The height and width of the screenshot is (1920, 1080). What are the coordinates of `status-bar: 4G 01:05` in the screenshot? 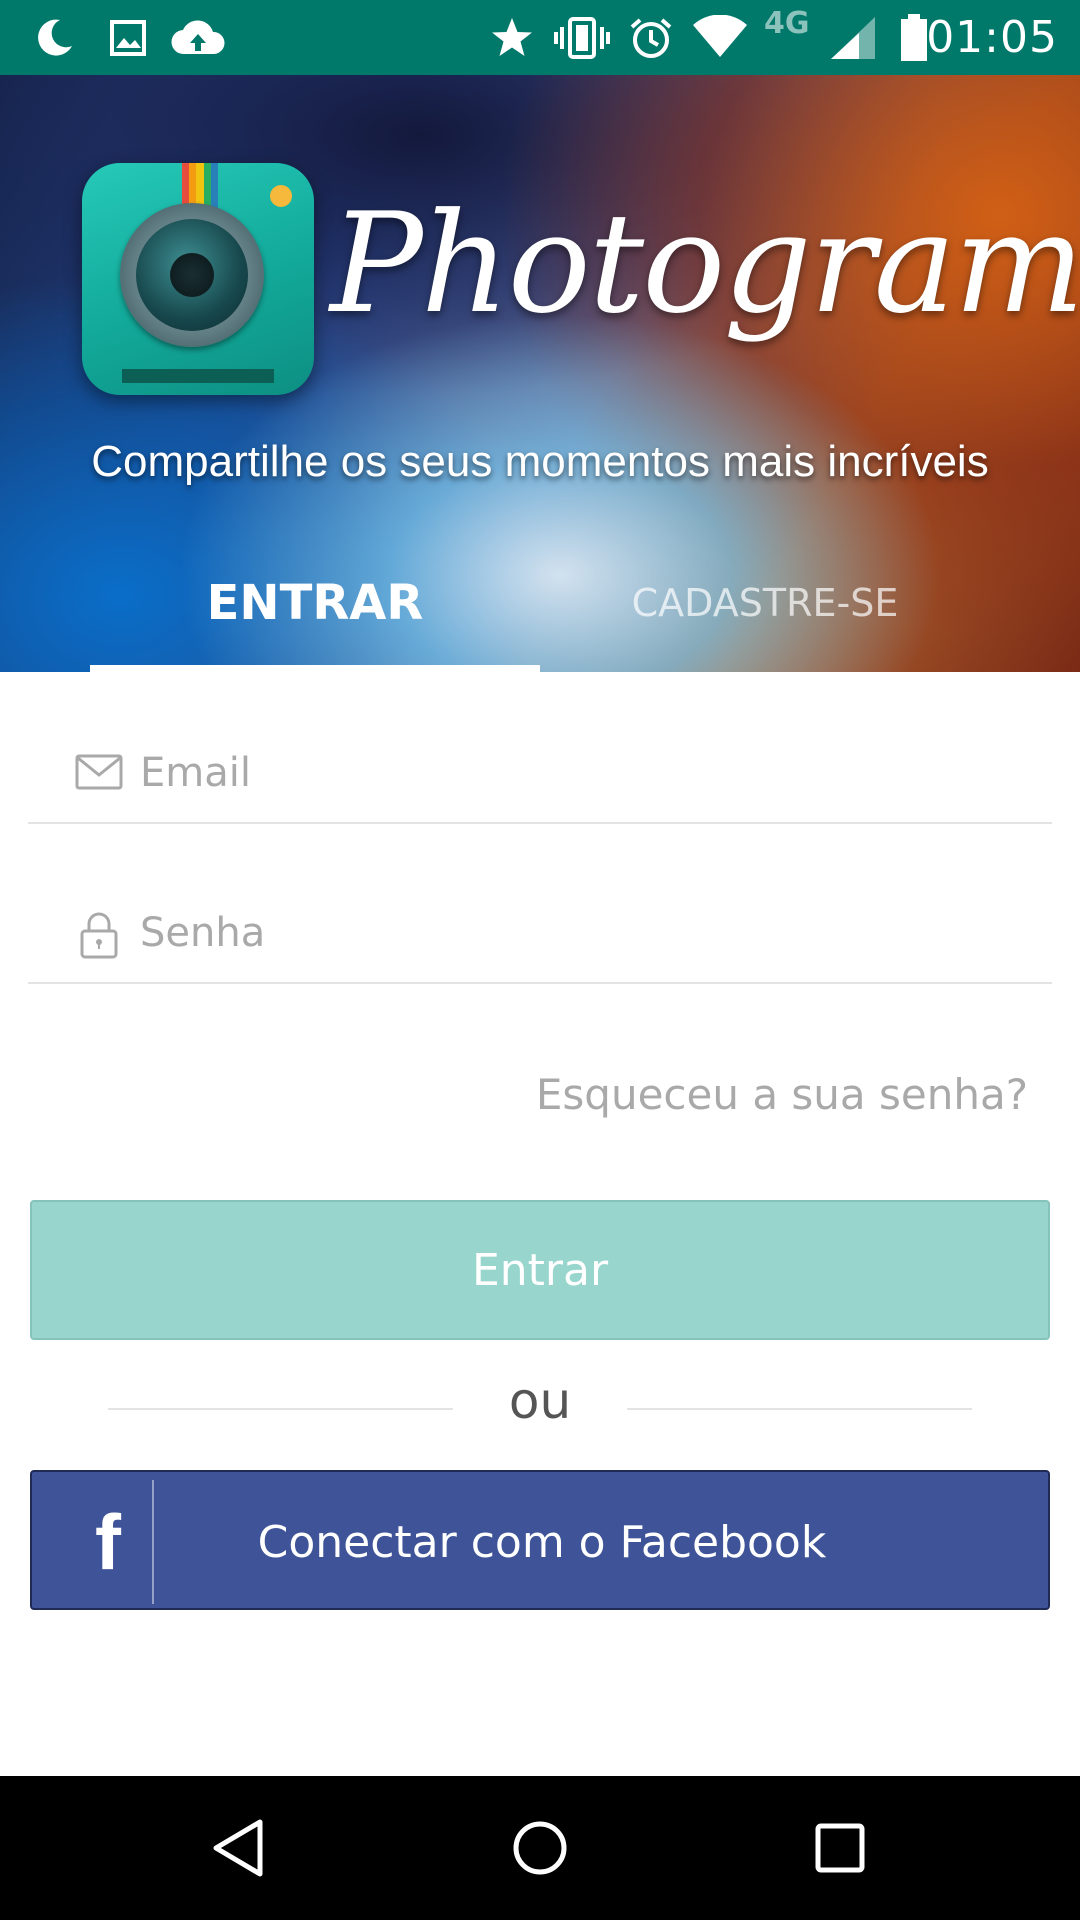 It's located at (540, 37).